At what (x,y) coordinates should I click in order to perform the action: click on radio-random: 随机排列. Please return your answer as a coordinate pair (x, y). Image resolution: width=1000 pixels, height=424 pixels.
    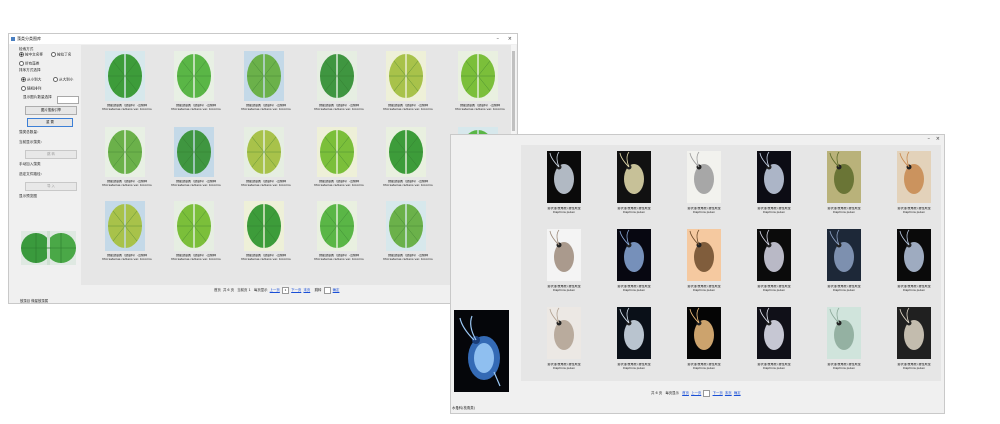
    Looking at the image, I should click on (31, 89).